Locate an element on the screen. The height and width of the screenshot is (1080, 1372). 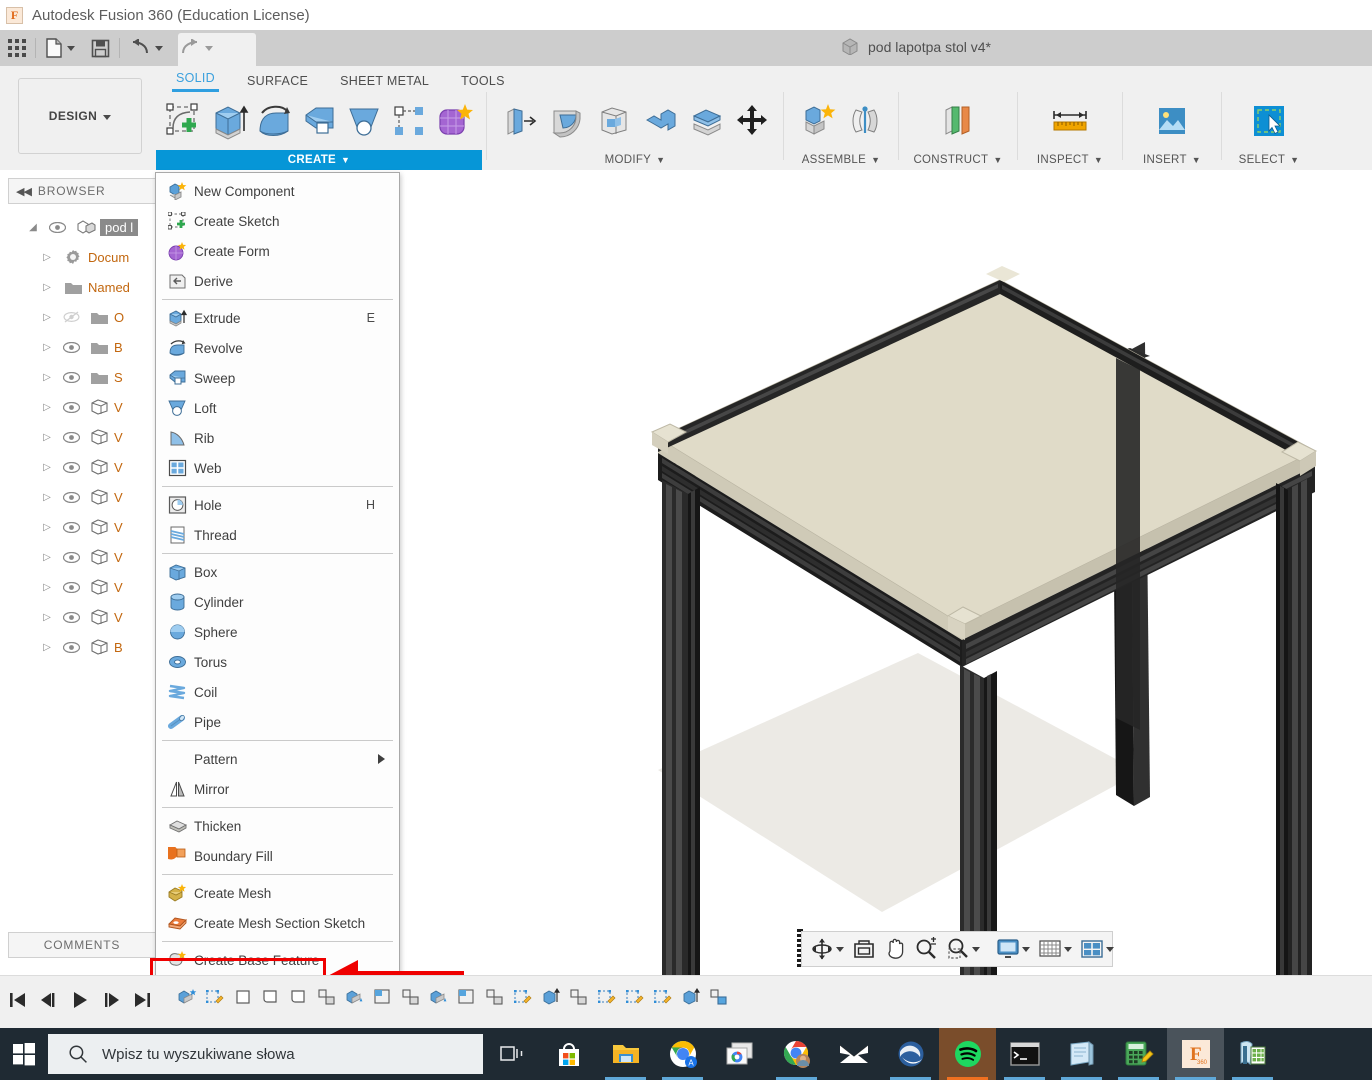
joint-tool is located at coordinates (864, 121).